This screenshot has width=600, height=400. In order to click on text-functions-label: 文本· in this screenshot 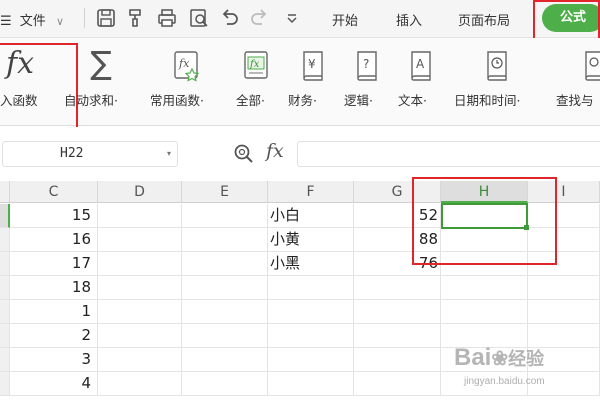, I will do `click(412, 100)`.